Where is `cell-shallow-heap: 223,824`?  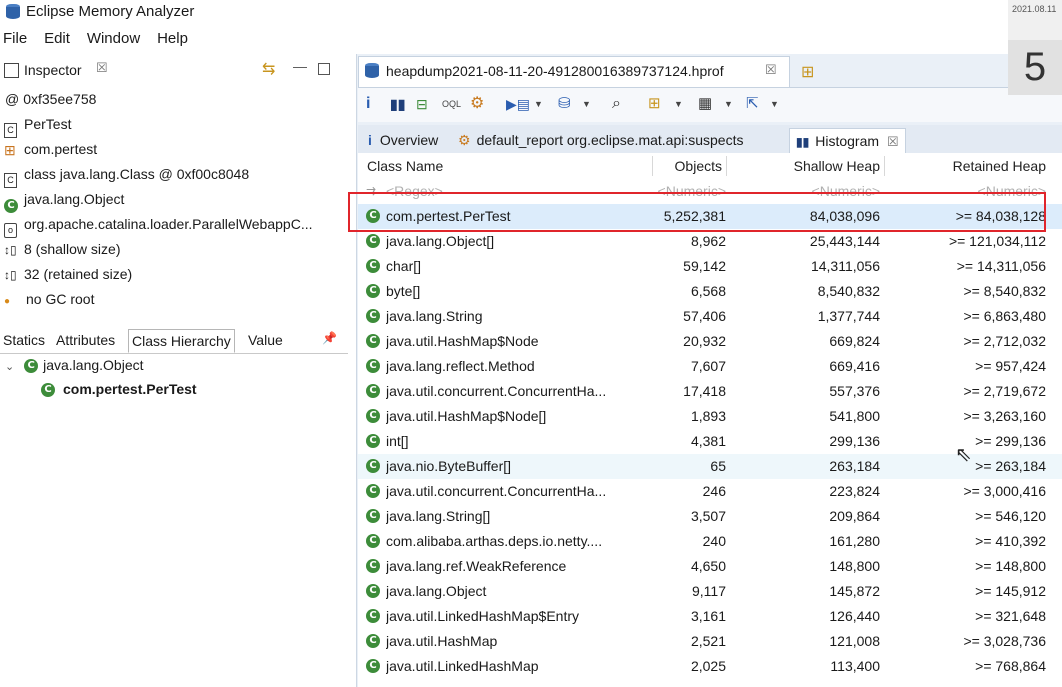
cell-shallow-heap: 223,824 is located at coordinates (854, 491).